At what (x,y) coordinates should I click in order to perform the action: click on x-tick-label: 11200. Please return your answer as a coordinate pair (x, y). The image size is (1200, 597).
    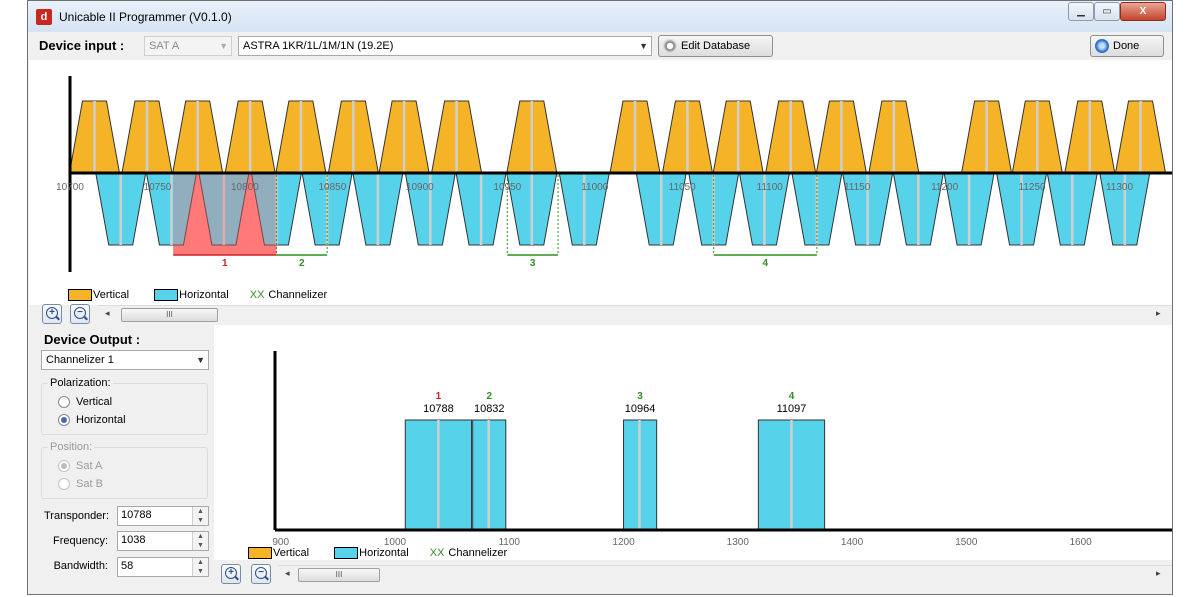
    Looking at the image, I should click on (945, 187).